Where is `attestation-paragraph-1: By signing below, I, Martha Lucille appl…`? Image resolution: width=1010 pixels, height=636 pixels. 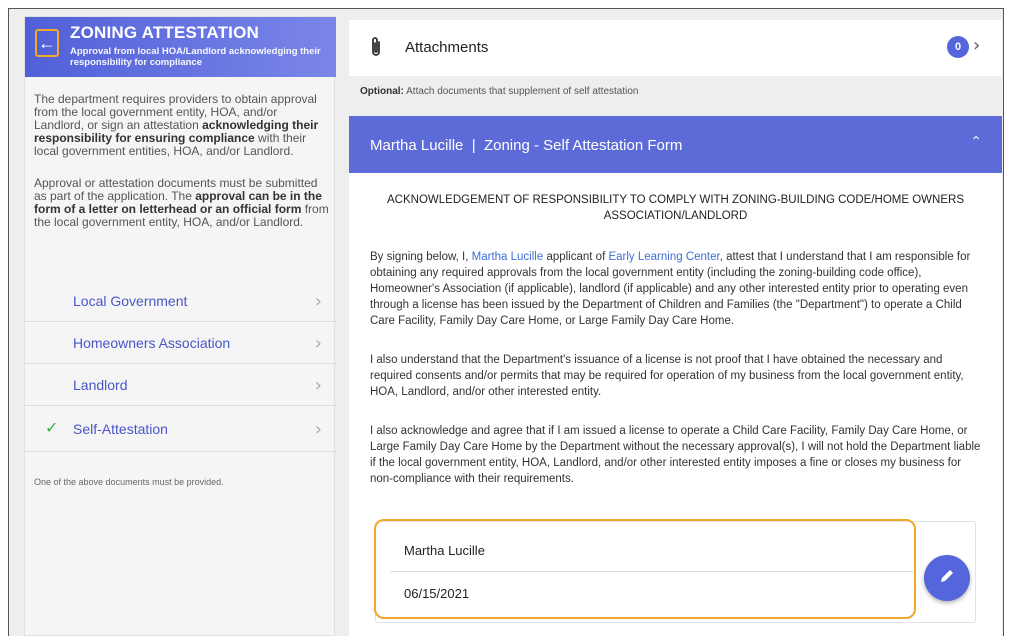
attestation-paragraph-1: By signing below, I, Martha Lucille appl… is located at coordinates (670, 289).